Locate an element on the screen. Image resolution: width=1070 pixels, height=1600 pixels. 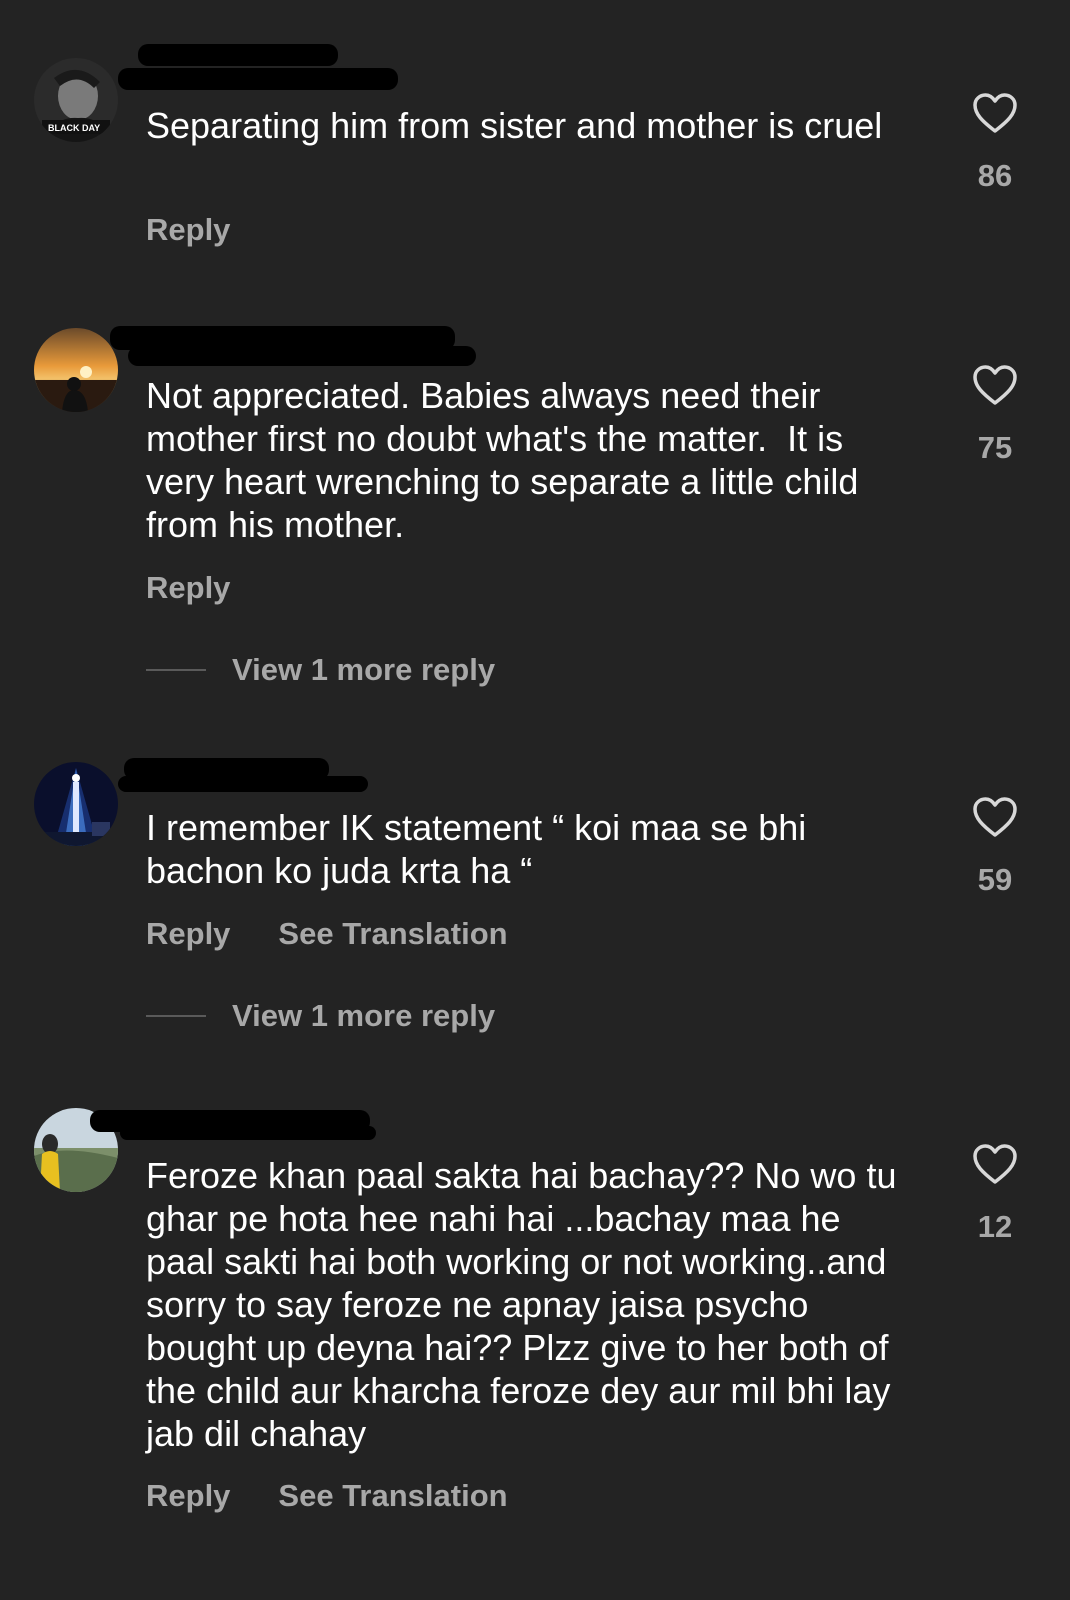
like-count: 12 is located at coordinates (995, 1226).